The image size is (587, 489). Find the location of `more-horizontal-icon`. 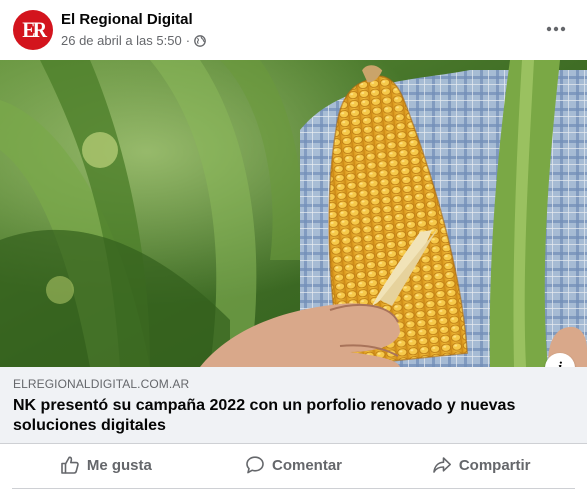

more-horizontal-icon is located at coordinates (556, 29).